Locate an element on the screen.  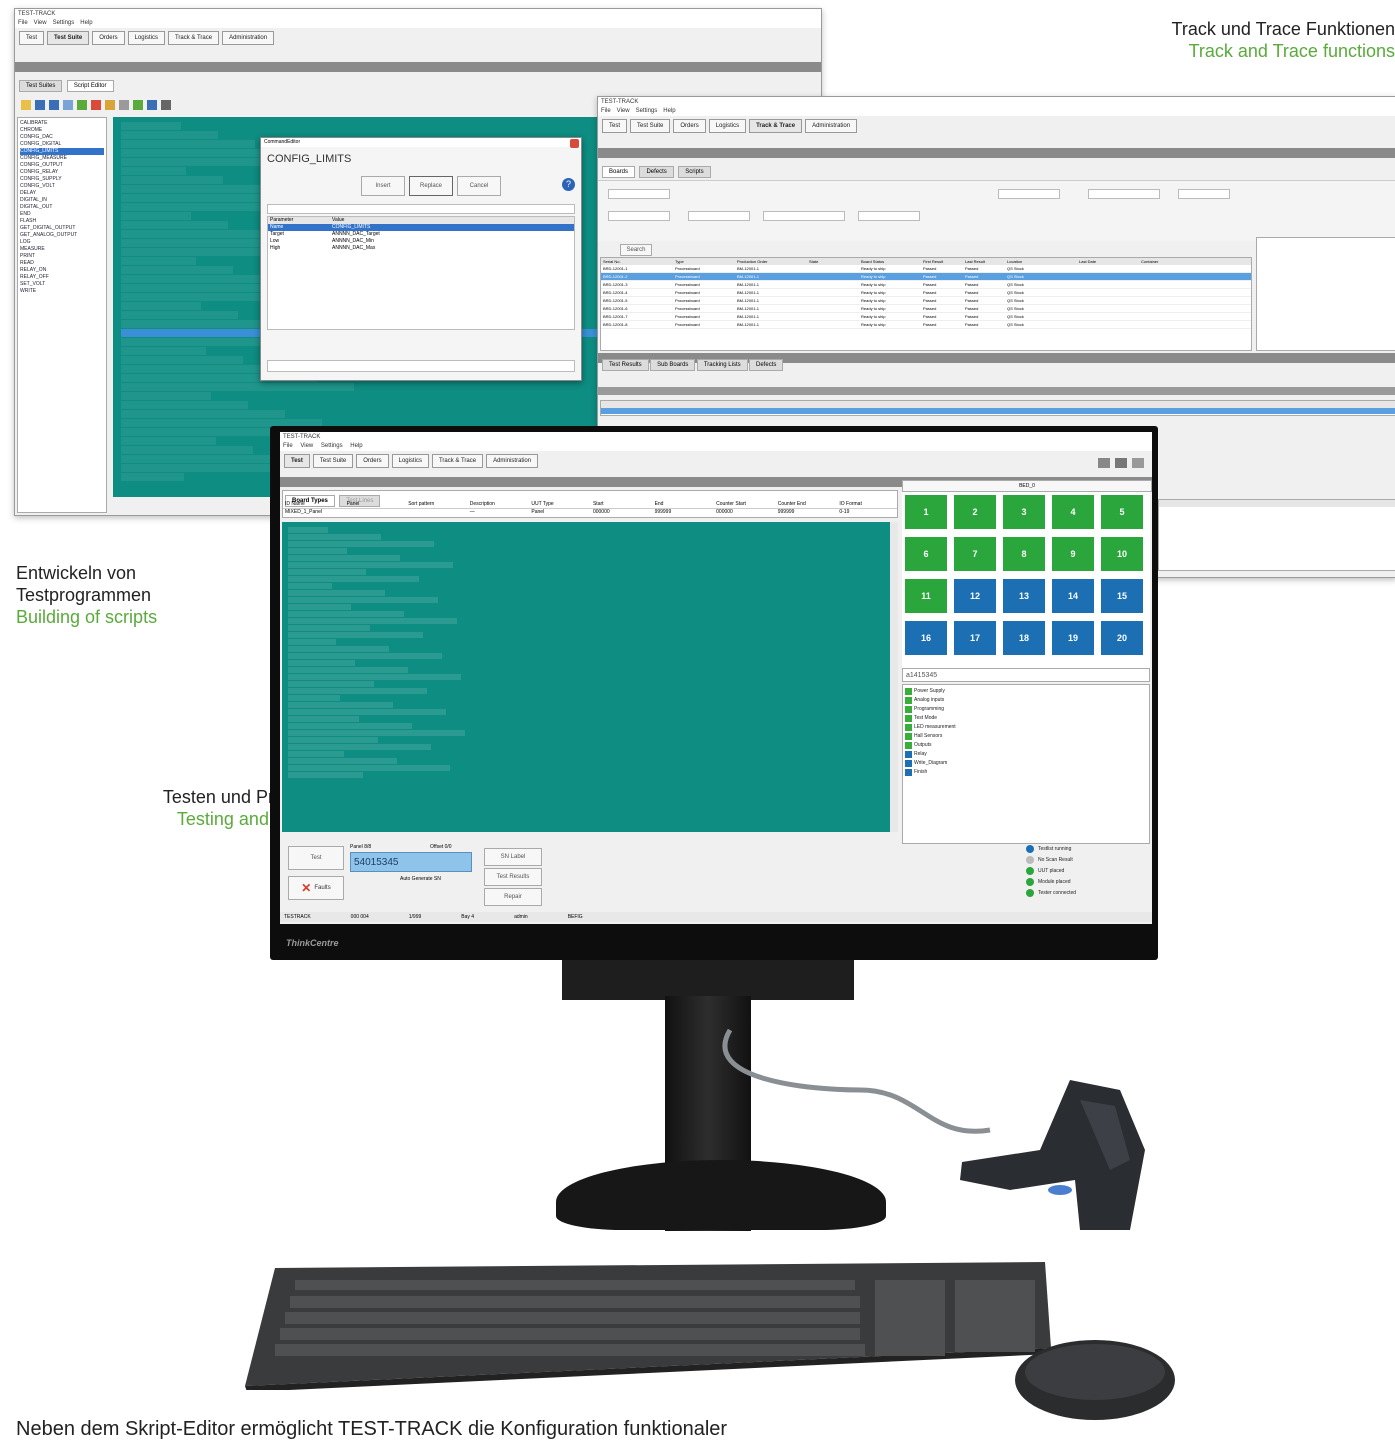
filter-serial-field is located at coordinates (639, 216).